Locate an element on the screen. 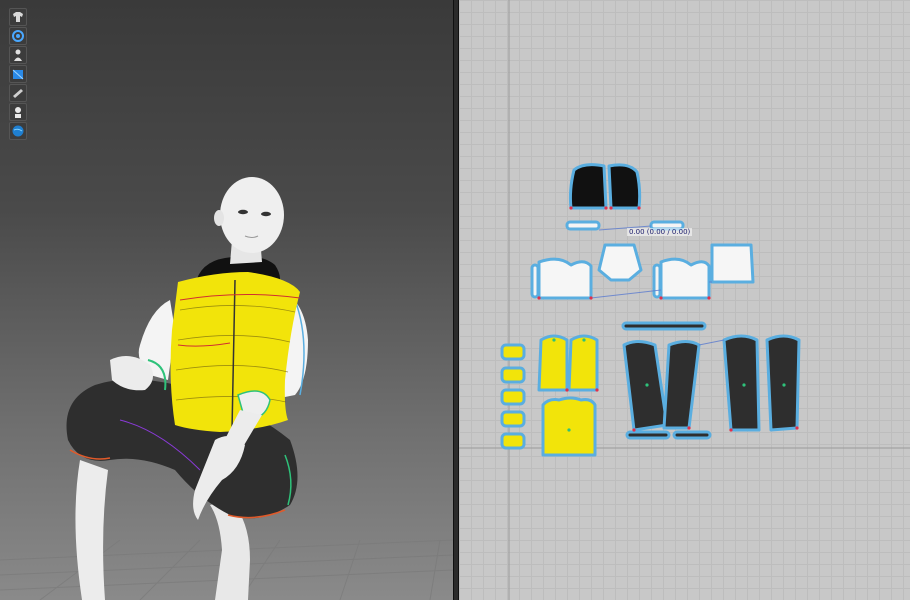  texture-view-icon is located at coordinates (18, 74).